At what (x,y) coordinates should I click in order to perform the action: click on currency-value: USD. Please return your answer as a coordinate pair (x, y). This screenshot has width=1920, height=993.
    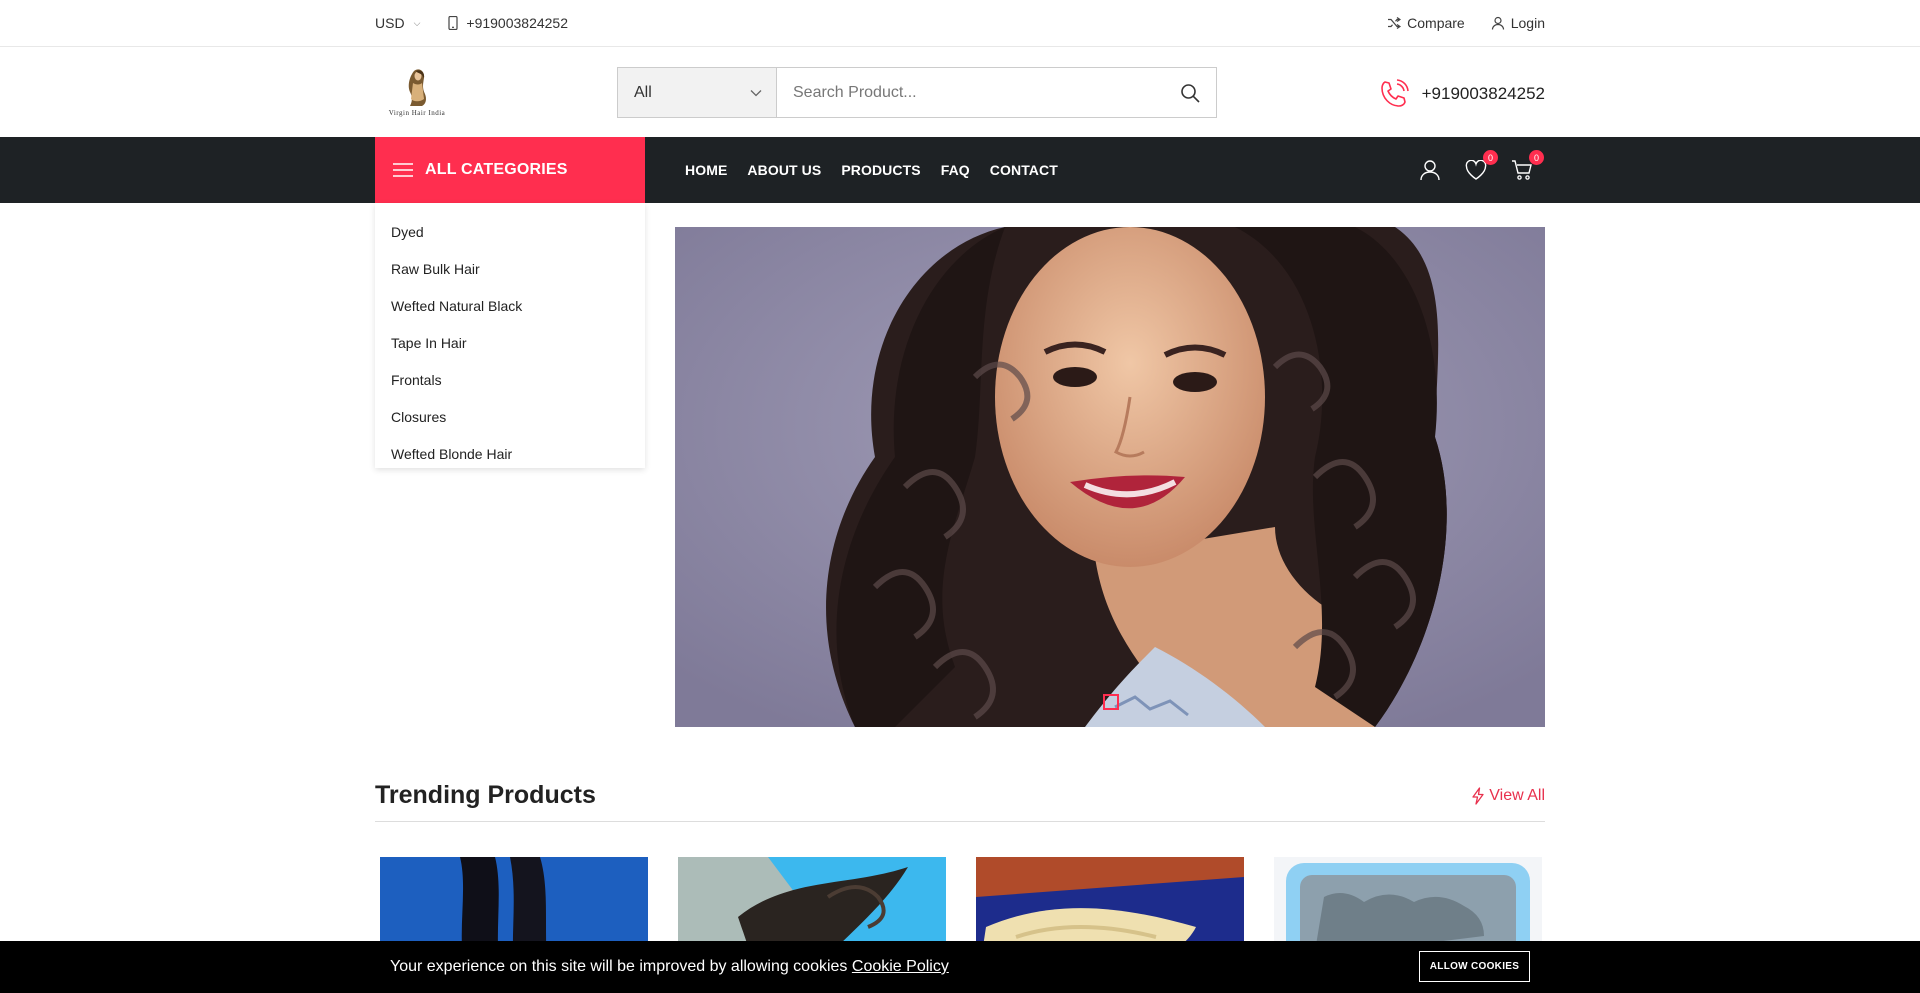
    Looking at the image, I should click on (390, 23).